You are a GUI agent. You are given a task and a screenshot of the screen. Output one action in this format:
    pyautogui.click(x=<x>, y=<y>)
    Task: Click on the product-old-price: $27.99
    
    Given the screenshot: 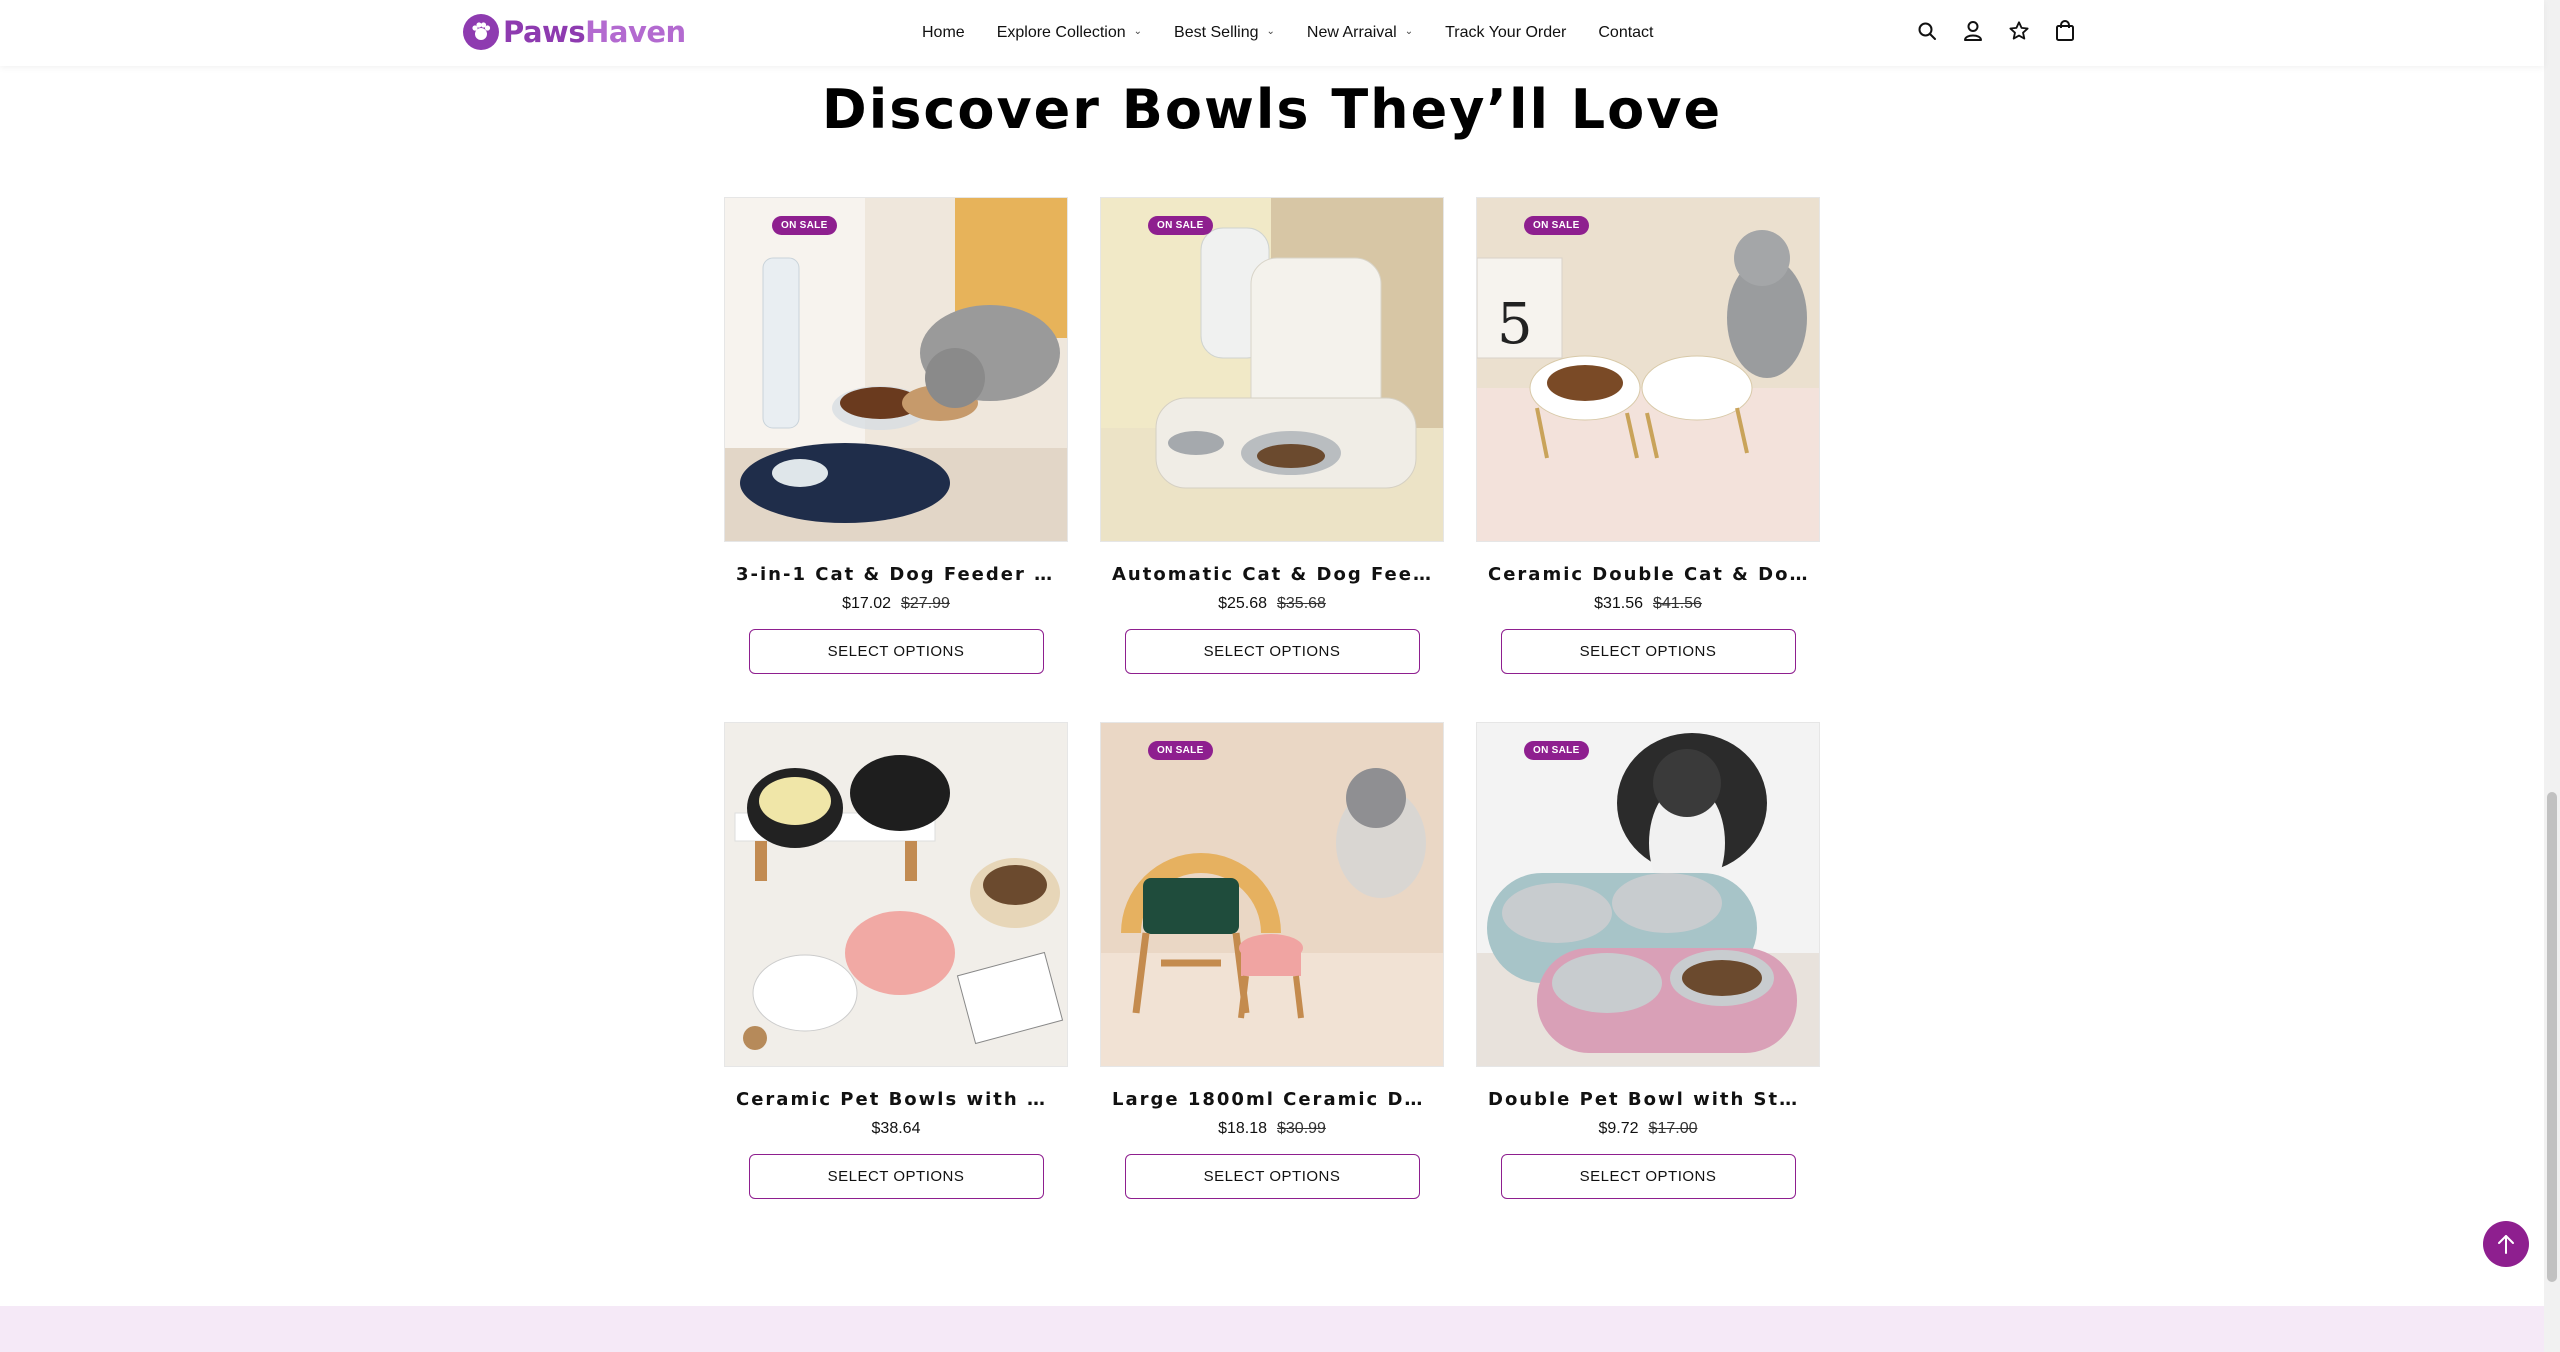 What is the action you would take?
    pyautogui.click(x=925, y=603)
    